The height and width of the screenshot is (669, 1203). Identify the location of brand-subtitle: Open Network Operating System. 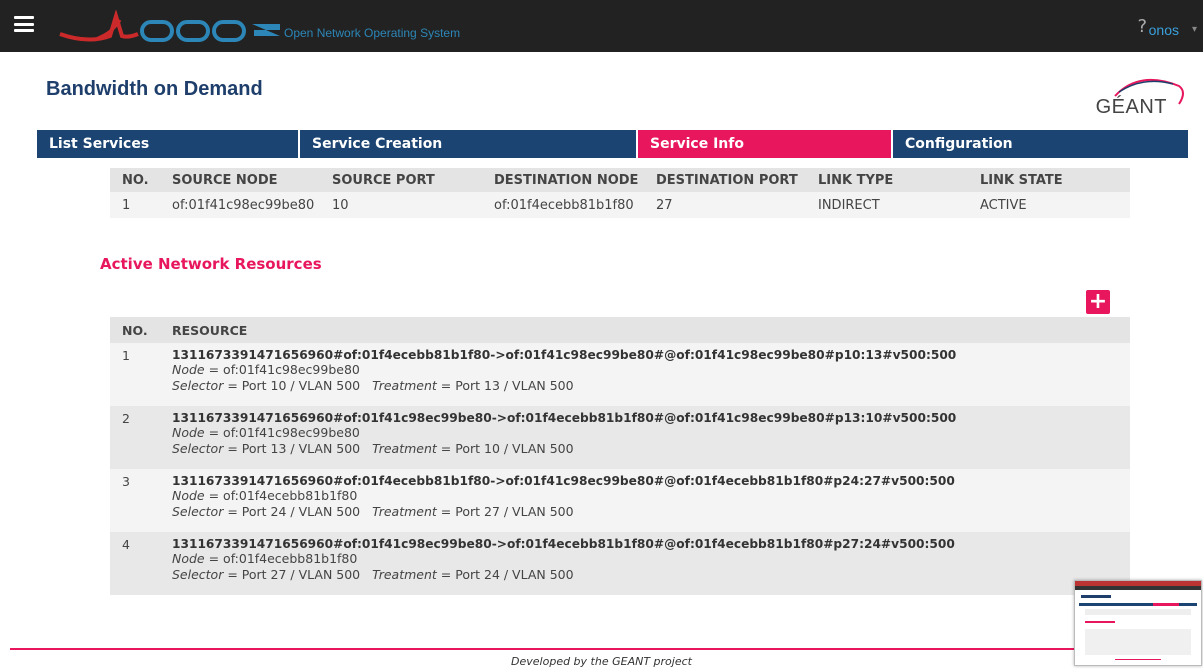
(372, 33).